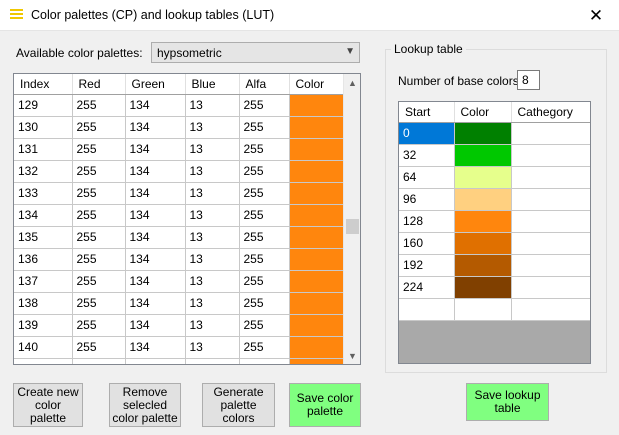 The height and width of the screenshot is (435, 619). I want to click on save-palette-button: Save color palette, so click(325, 405).